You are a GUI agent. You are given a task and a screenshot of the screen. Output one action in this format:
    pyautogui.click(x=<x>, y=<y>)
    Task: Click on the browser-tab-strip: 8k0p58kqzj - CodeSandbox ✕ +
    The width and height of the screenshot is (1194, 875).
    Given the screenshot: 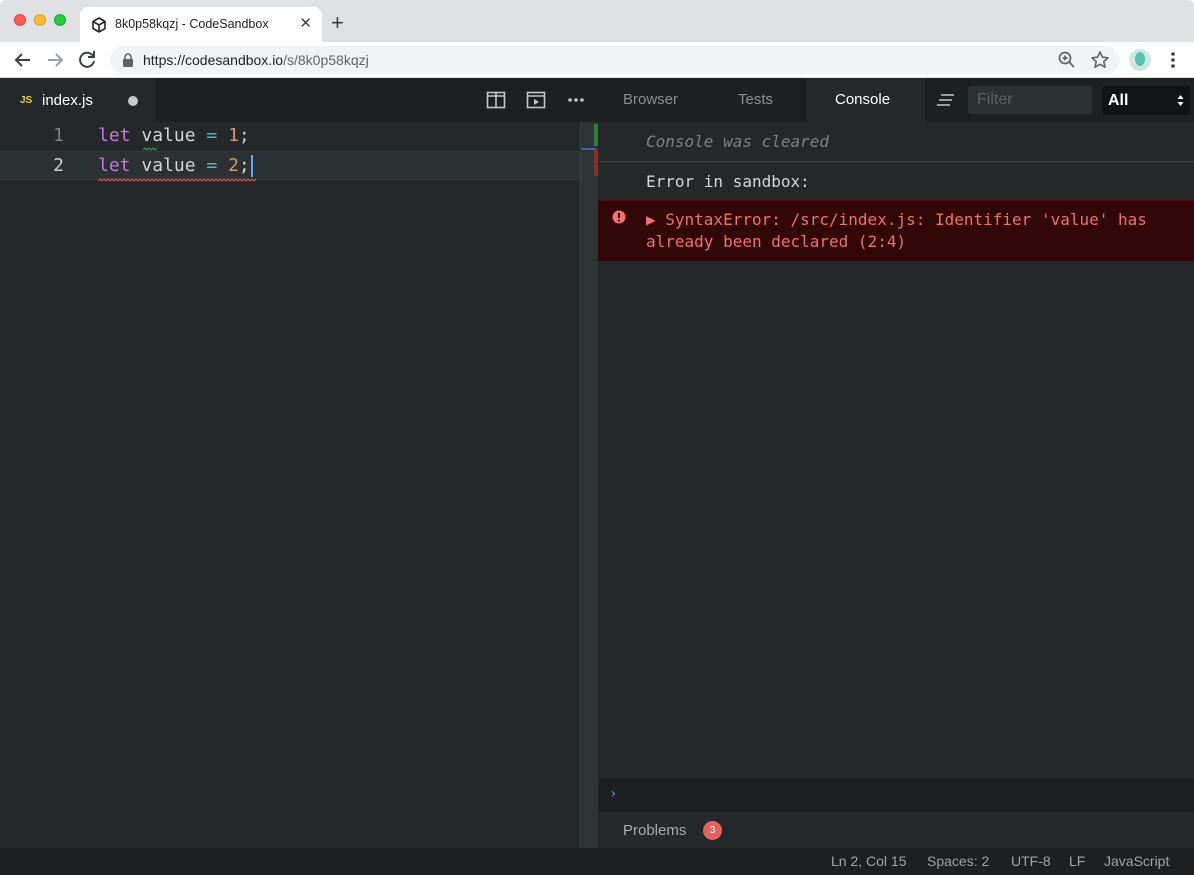 What is the action you would take?
    pyautogui.click(x=597, y=21)
    